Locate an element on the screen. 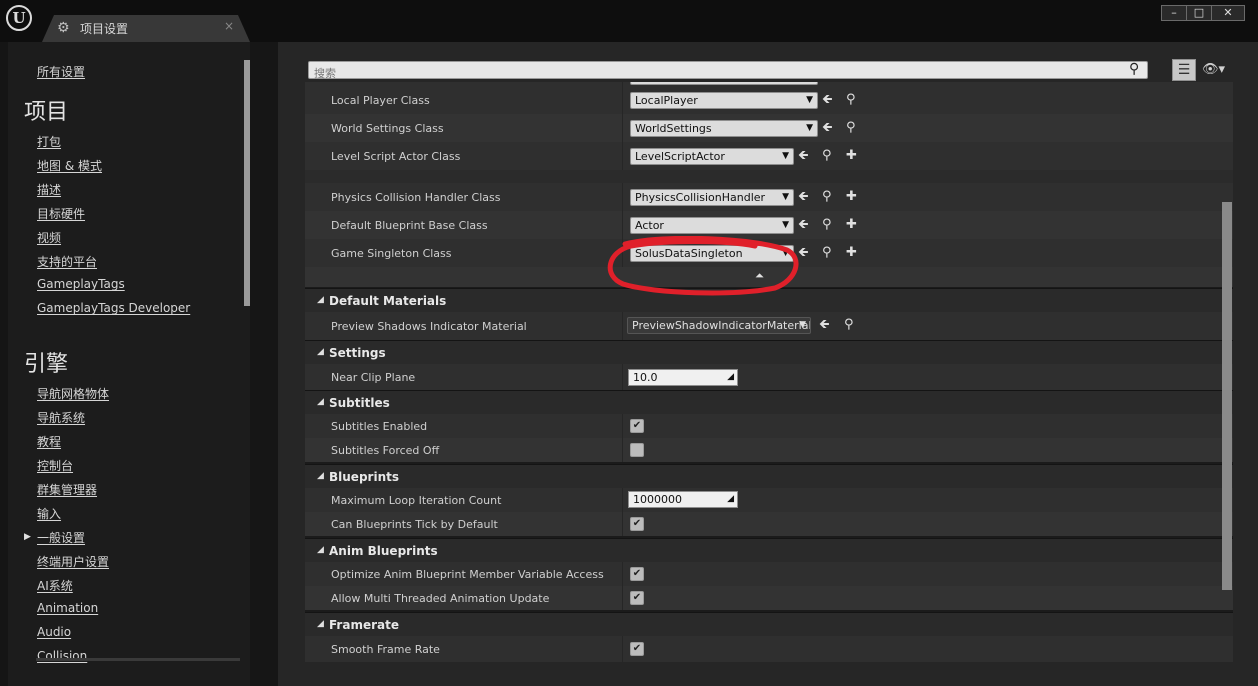 Image resolution: width=1258 pixels, height=686 pixels. property-row-subtitles-enabled: Subtitles Enabled ✔ is located at coordinates (769, 426).